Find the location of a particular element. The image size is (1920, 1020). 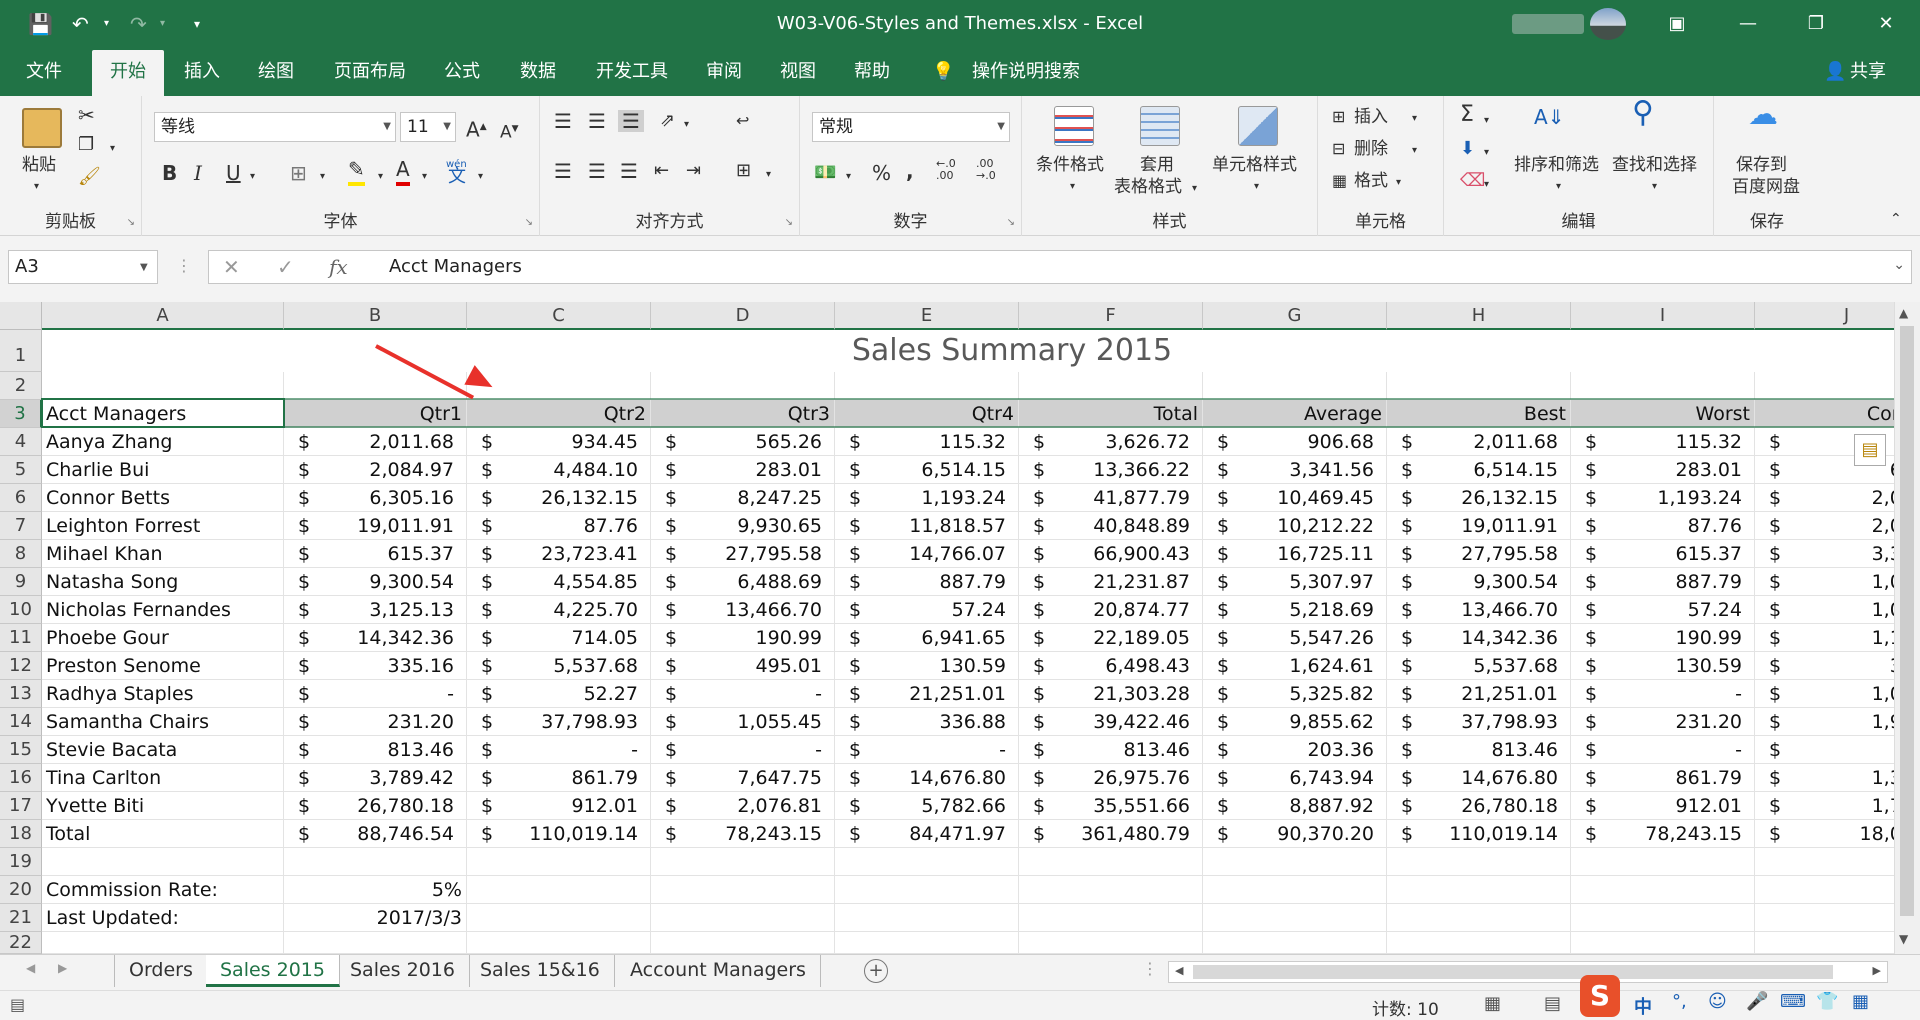

manager-name-cell: Aanya Zhang is located at coordinates (163, 442).